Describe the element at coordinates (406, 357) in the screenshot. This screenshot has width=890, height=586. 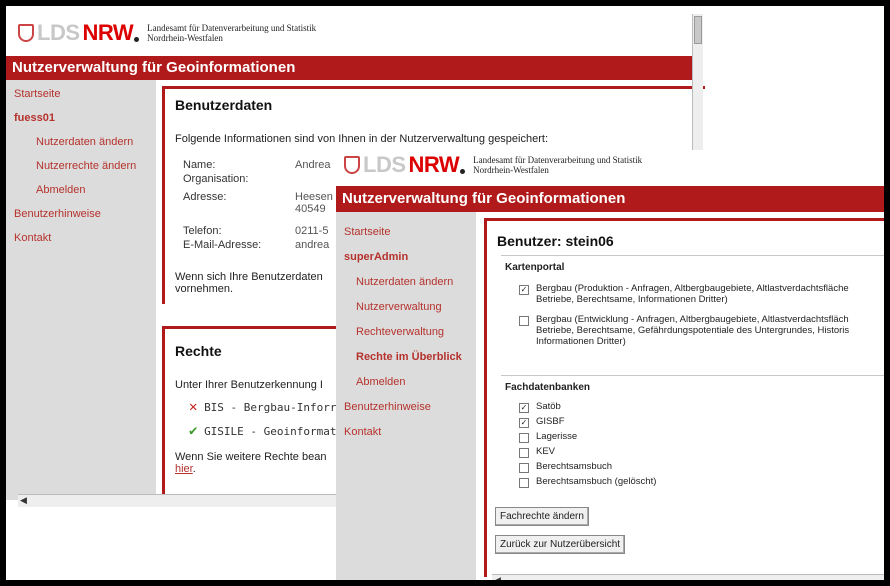
I see `nav-rechte-im-ueberblick: Rechte im Überblick` at that location.